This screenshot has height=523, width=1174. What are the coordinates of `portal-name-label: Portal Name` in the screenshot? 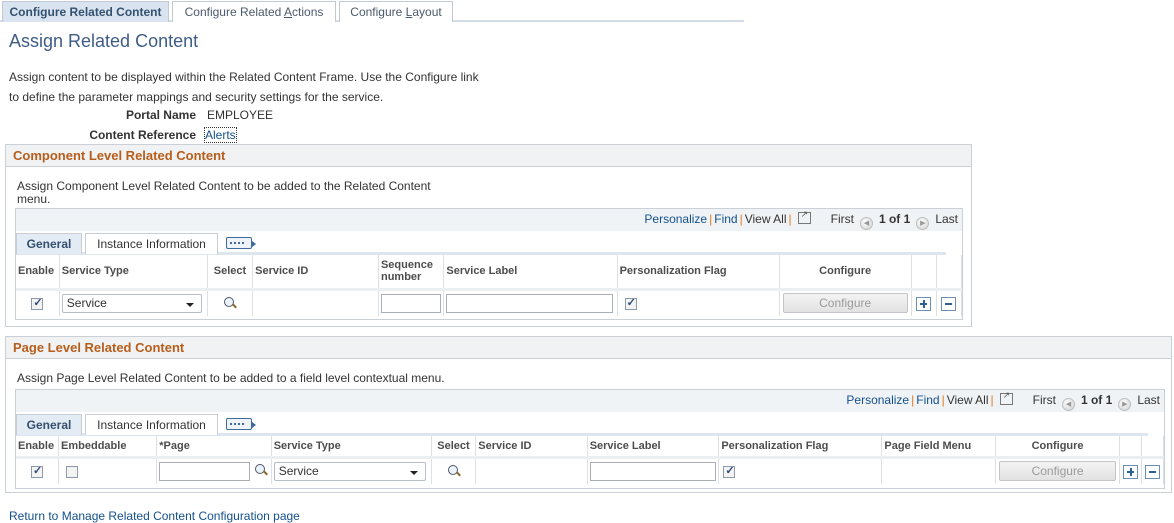 It's located at (160, 115).